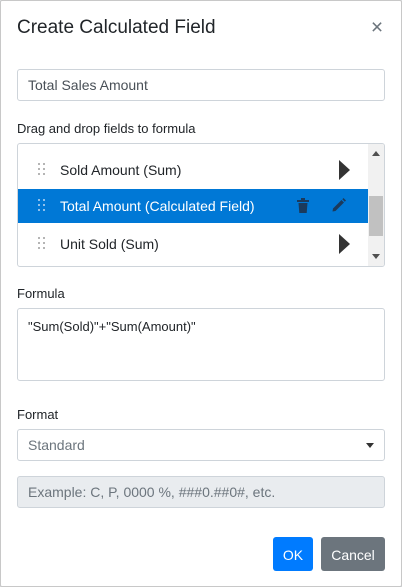 The height and width of the screenshot is (587, 402). Describe the element at coordinates (201, 445) in the screenshot. I see `format-select: Standard` at that location.